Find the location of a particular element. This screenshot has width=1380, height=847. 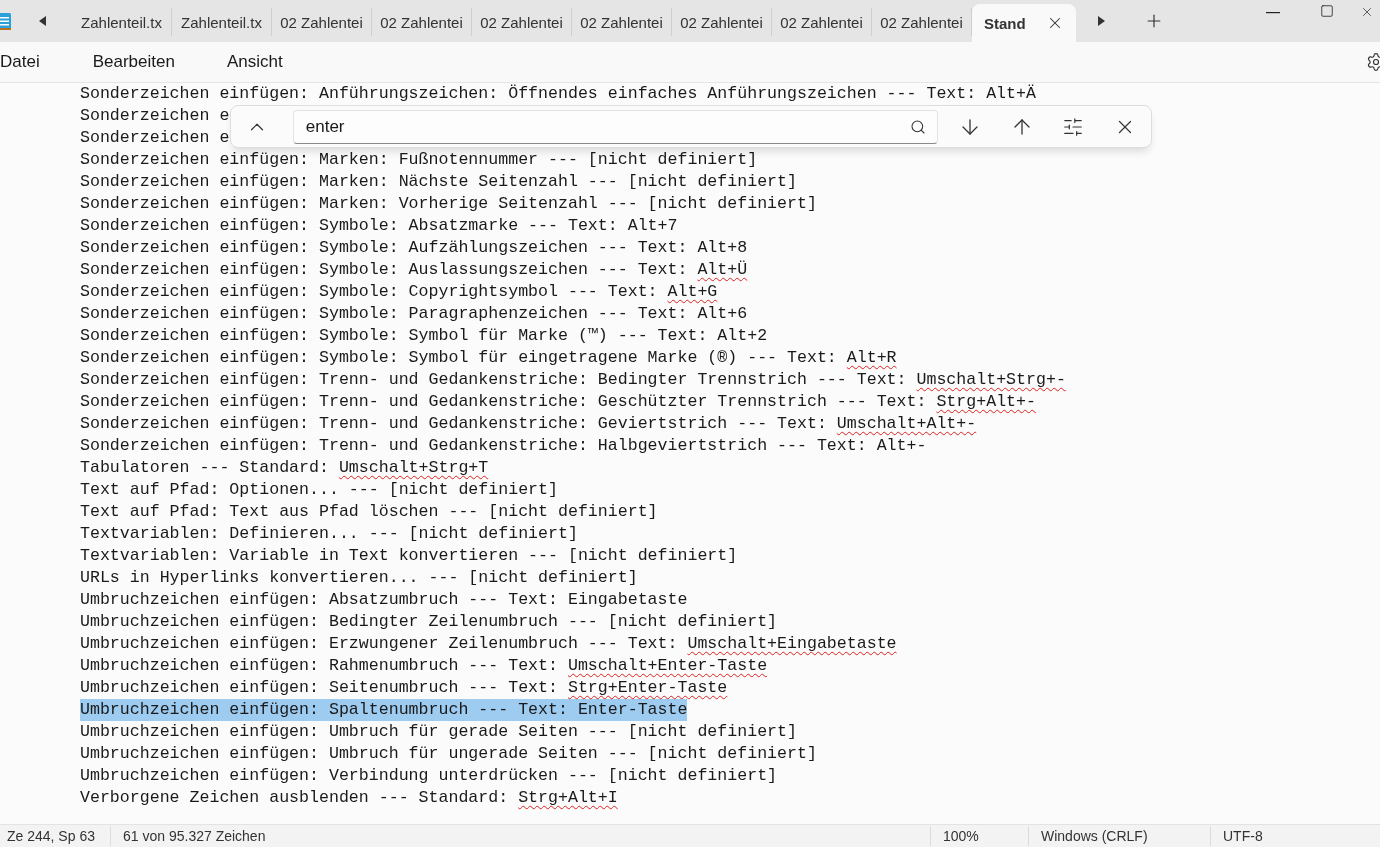

menu-item: Bearbeiten is located at coordinates (133, 62).